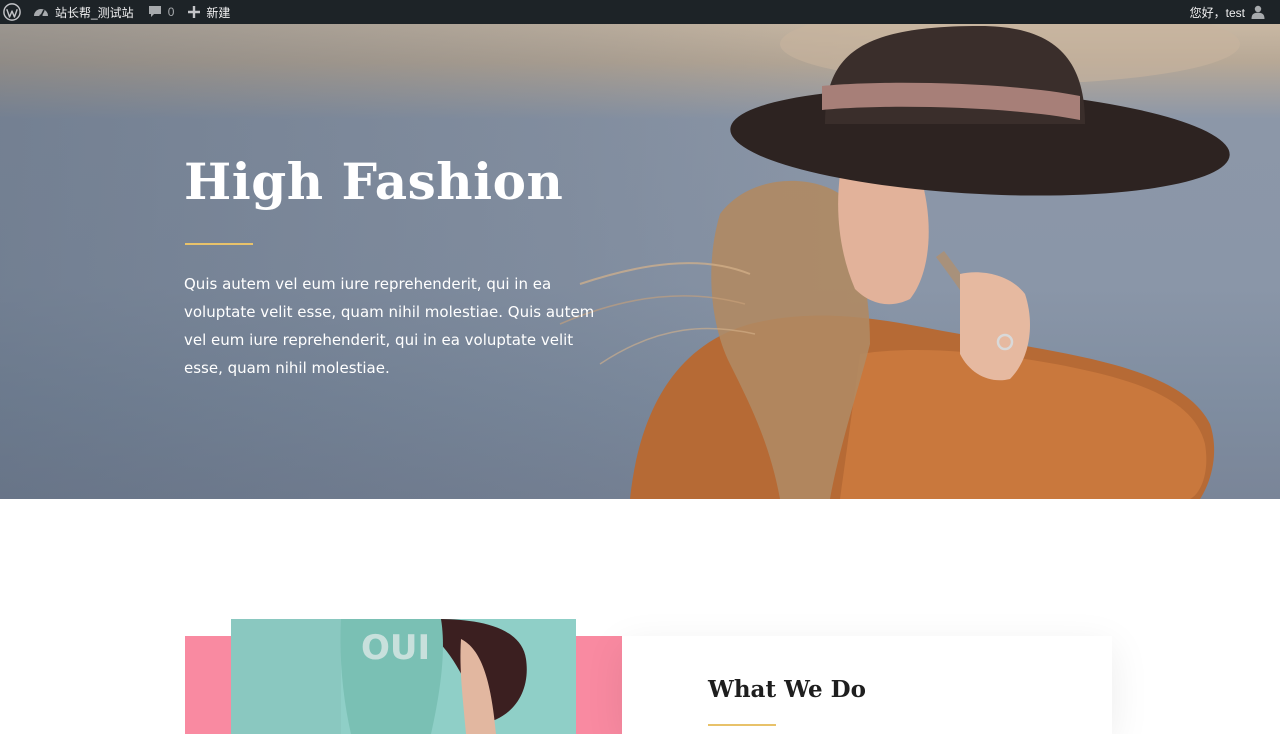 The height and width of the screenshot is (734, 1280). Describe the element at coordinates (219, 244) in the screenshot. I see `hero-divider` at that location.